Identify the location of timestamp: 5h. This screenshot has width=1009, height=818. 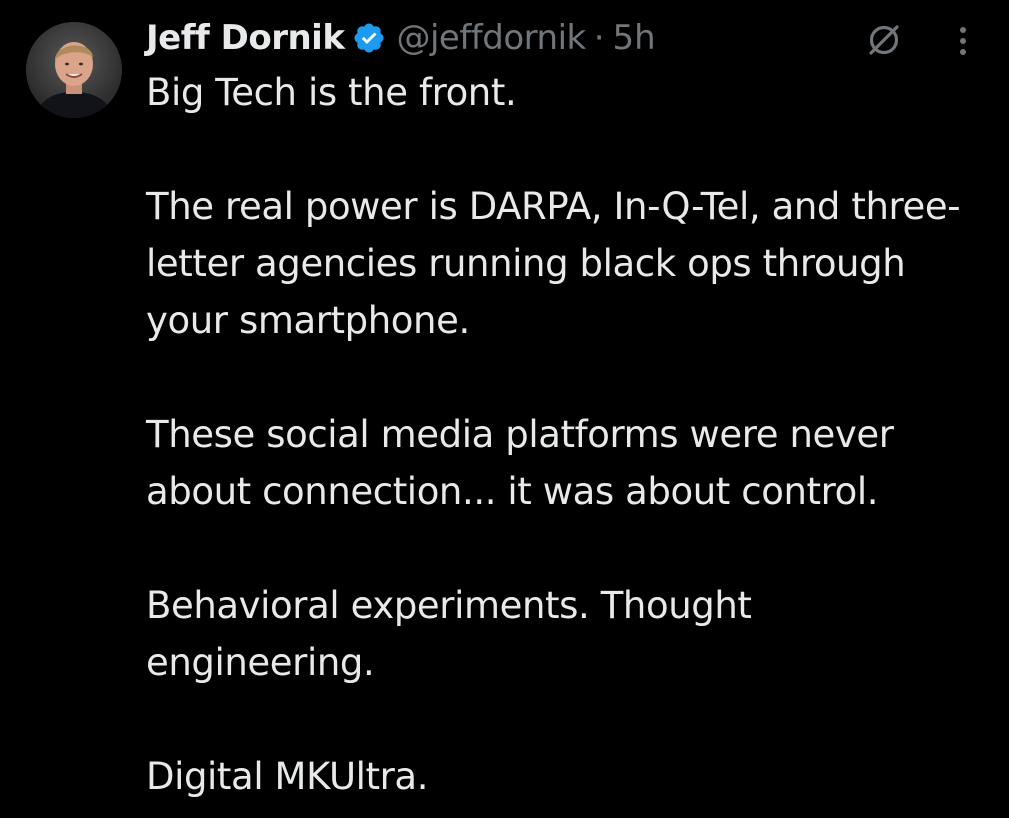
(634, 38).